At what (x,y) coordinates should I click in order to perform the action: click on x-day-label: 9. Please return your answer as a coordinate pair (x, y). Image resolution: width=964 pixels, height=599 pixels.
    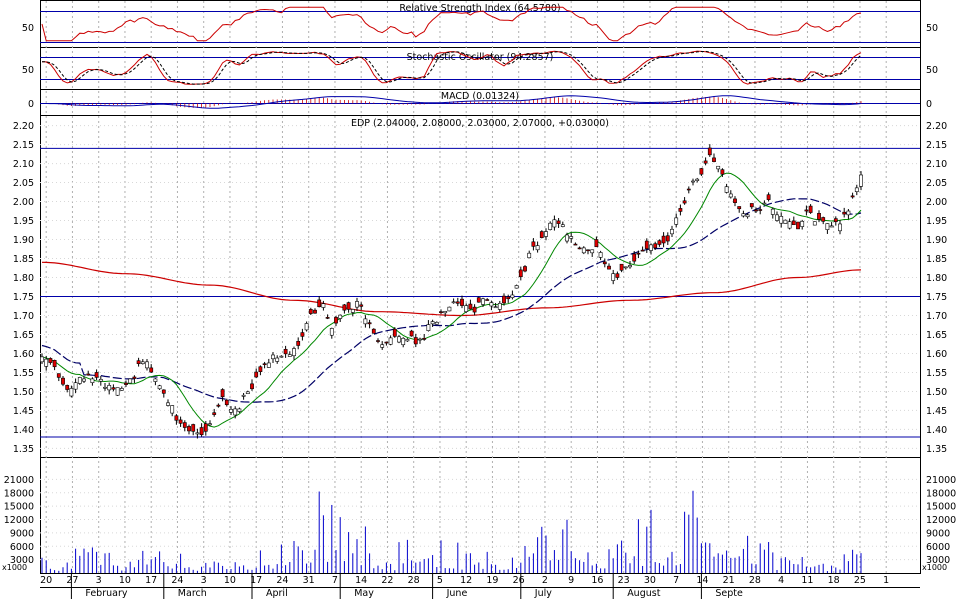
    Looking at the image, I should click on (571, 580).